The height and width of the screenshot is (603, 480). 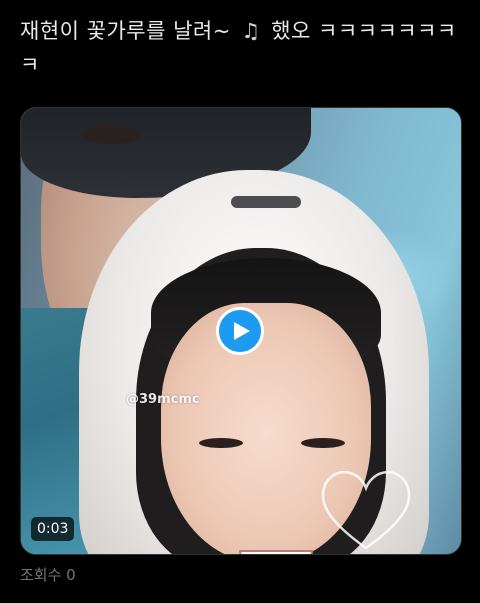 What do you see at coordinates (129, 31) in the screenshot?
I see `tweet-text-part-1: 재현이 꽃가루를 날려~` at bounding box center [129, 31].